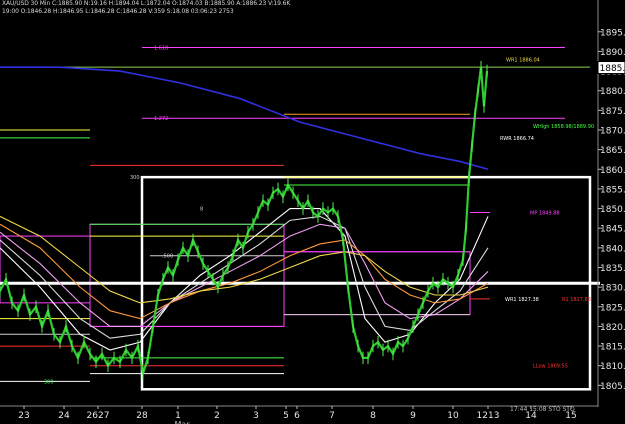  I want to click on level-label-0: 1.618, so click(161, 49).